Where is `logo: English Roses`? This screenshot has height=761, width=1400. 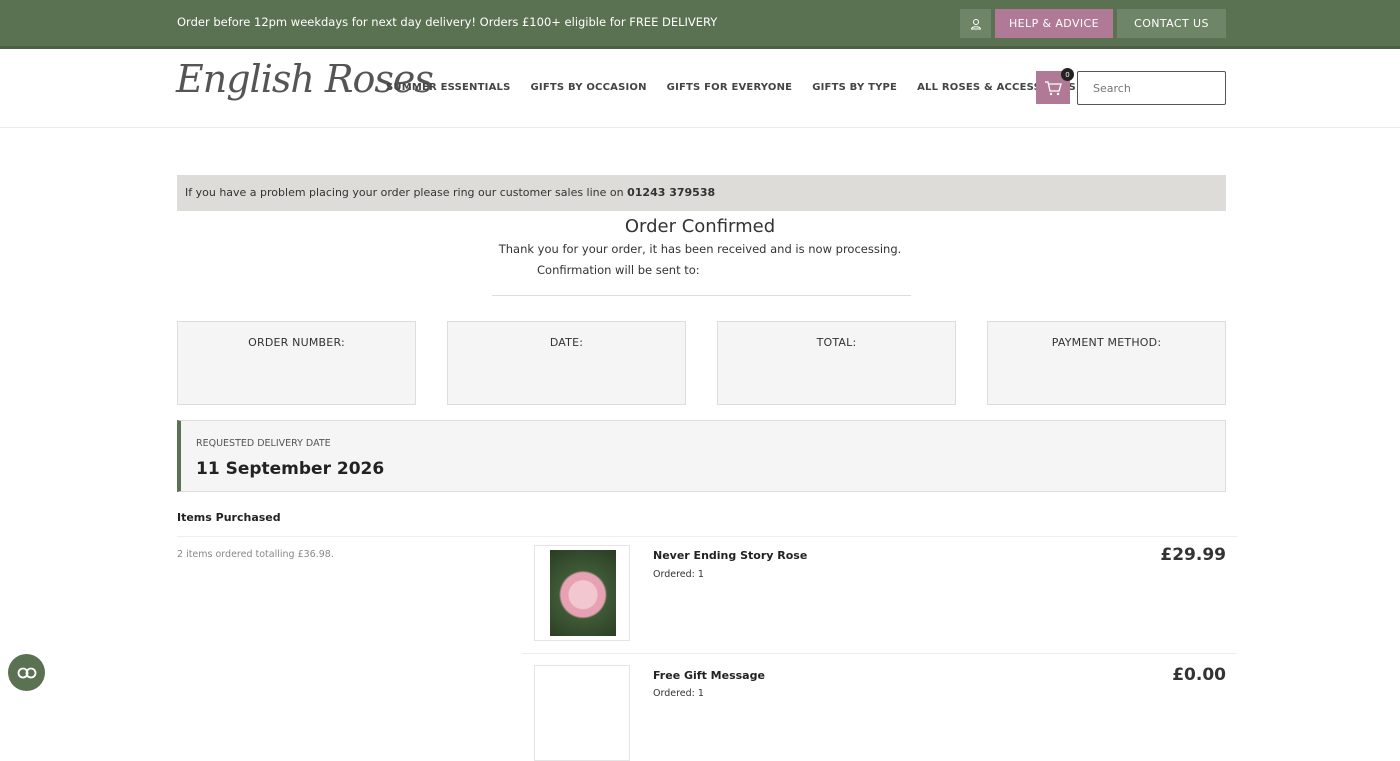
logo: English Roses is located at coordinates (305, 79).